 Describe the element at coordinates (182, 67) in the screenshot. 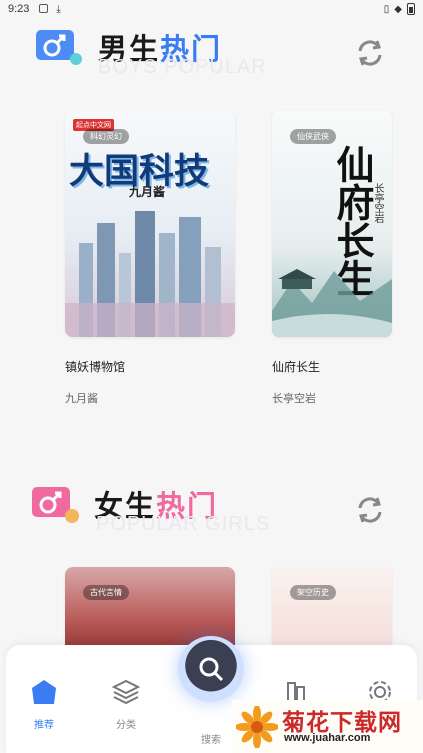

I see `boys-section-subtitle: BOYS POPULAR` at that location.